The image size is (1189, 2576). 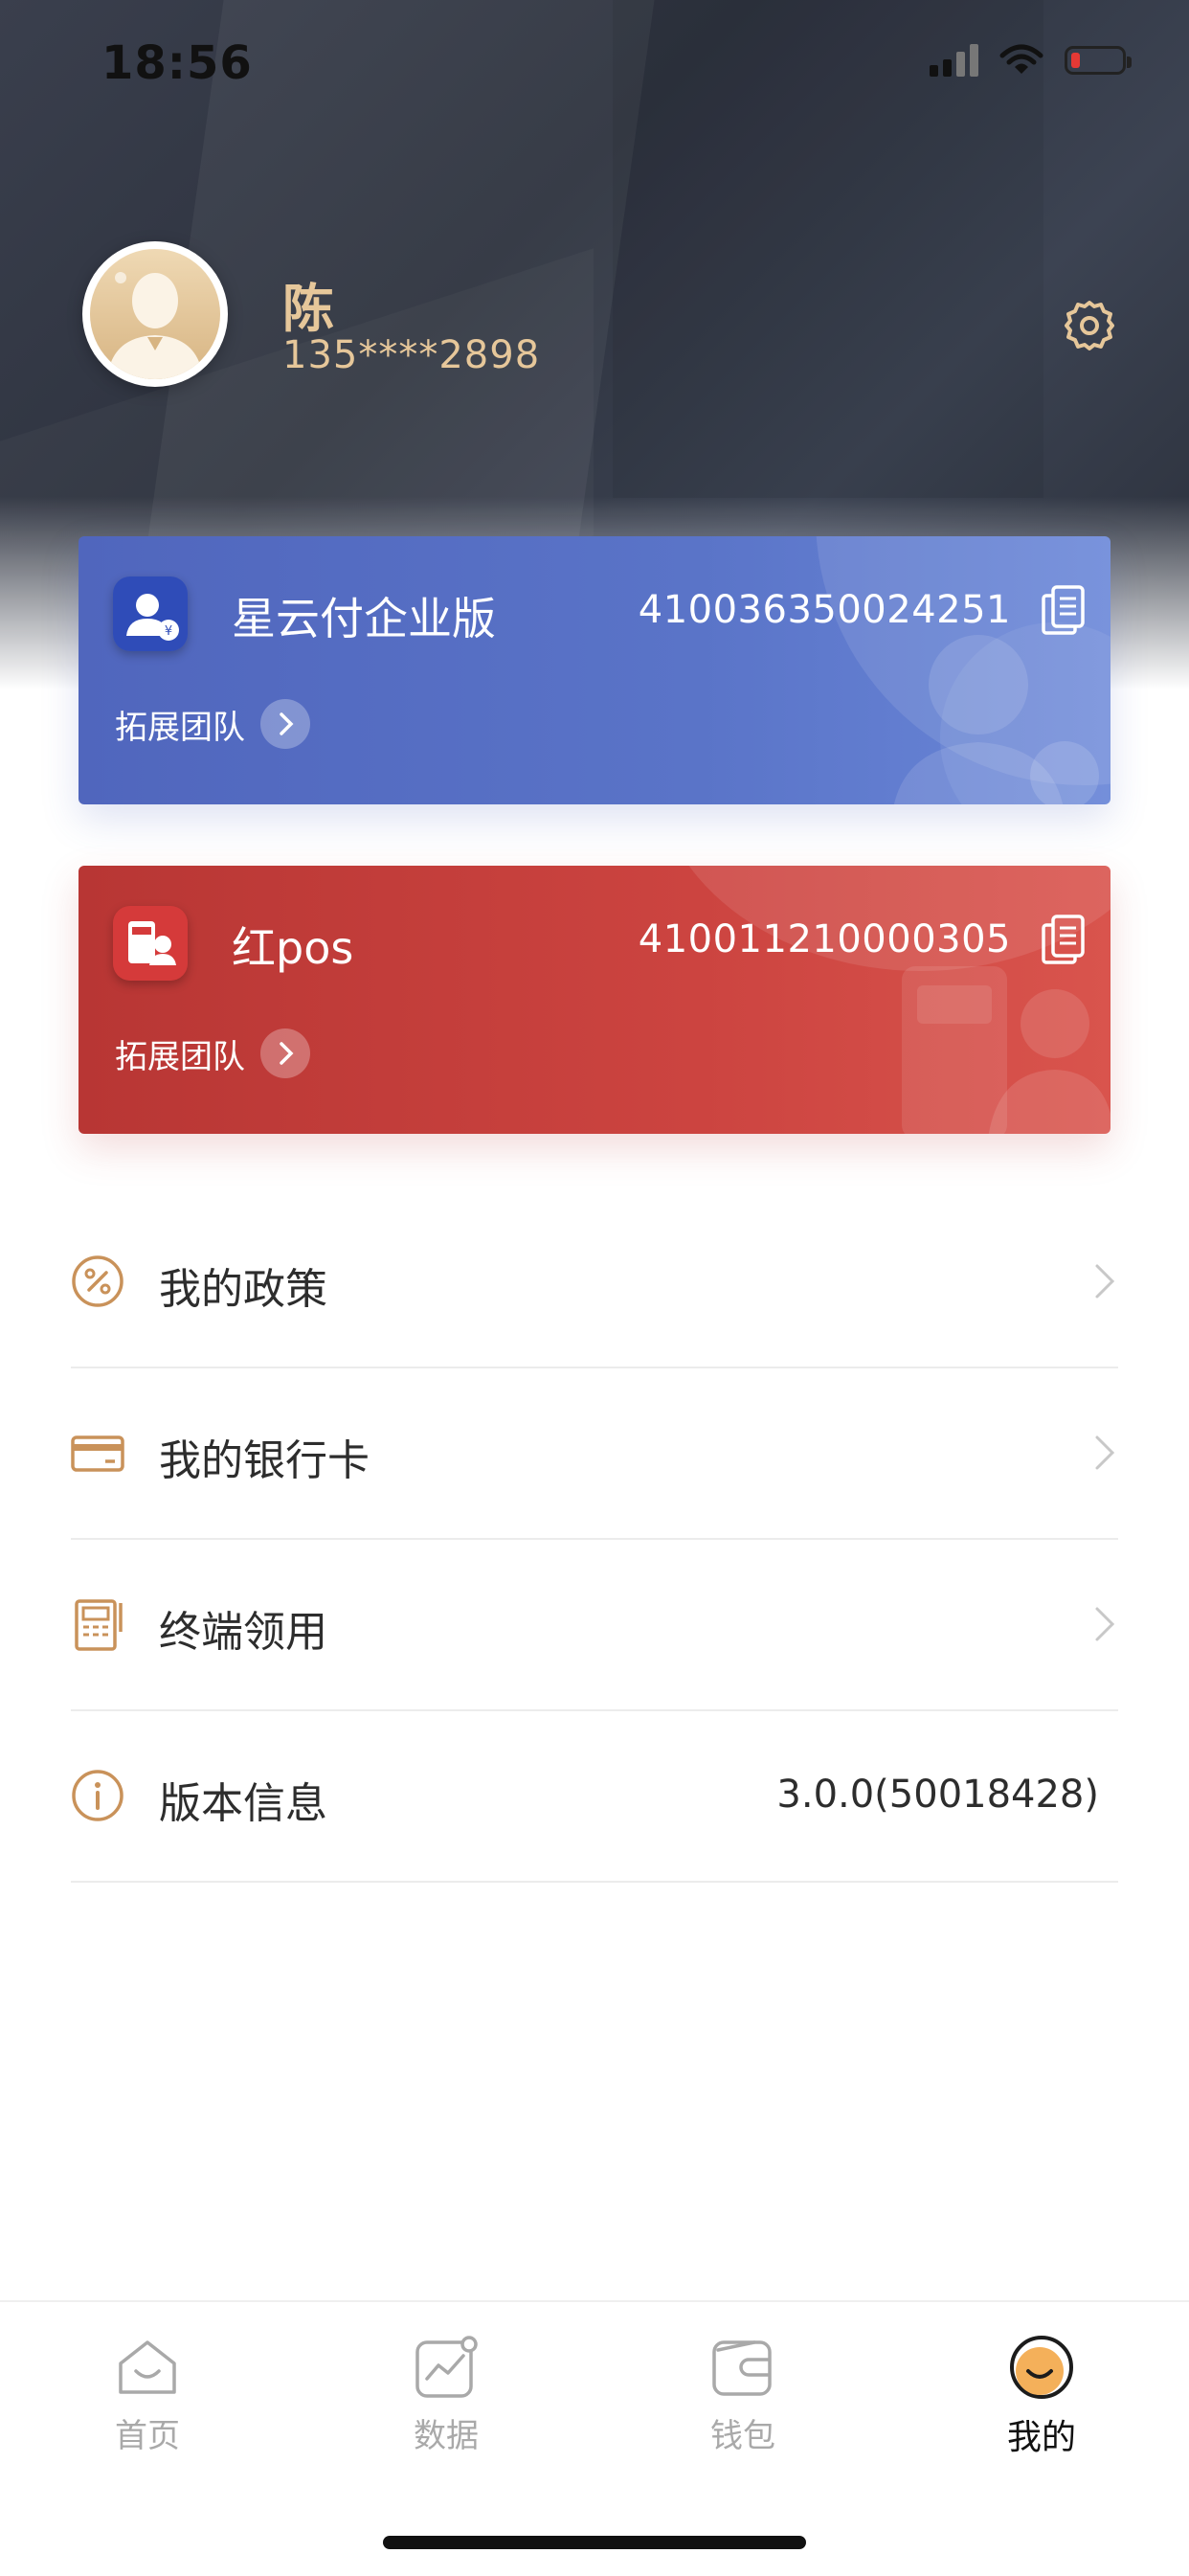 I want to click on menu-item-version-info: 版本信息 3.0.0(50018428), so click(x=594, y=1797).